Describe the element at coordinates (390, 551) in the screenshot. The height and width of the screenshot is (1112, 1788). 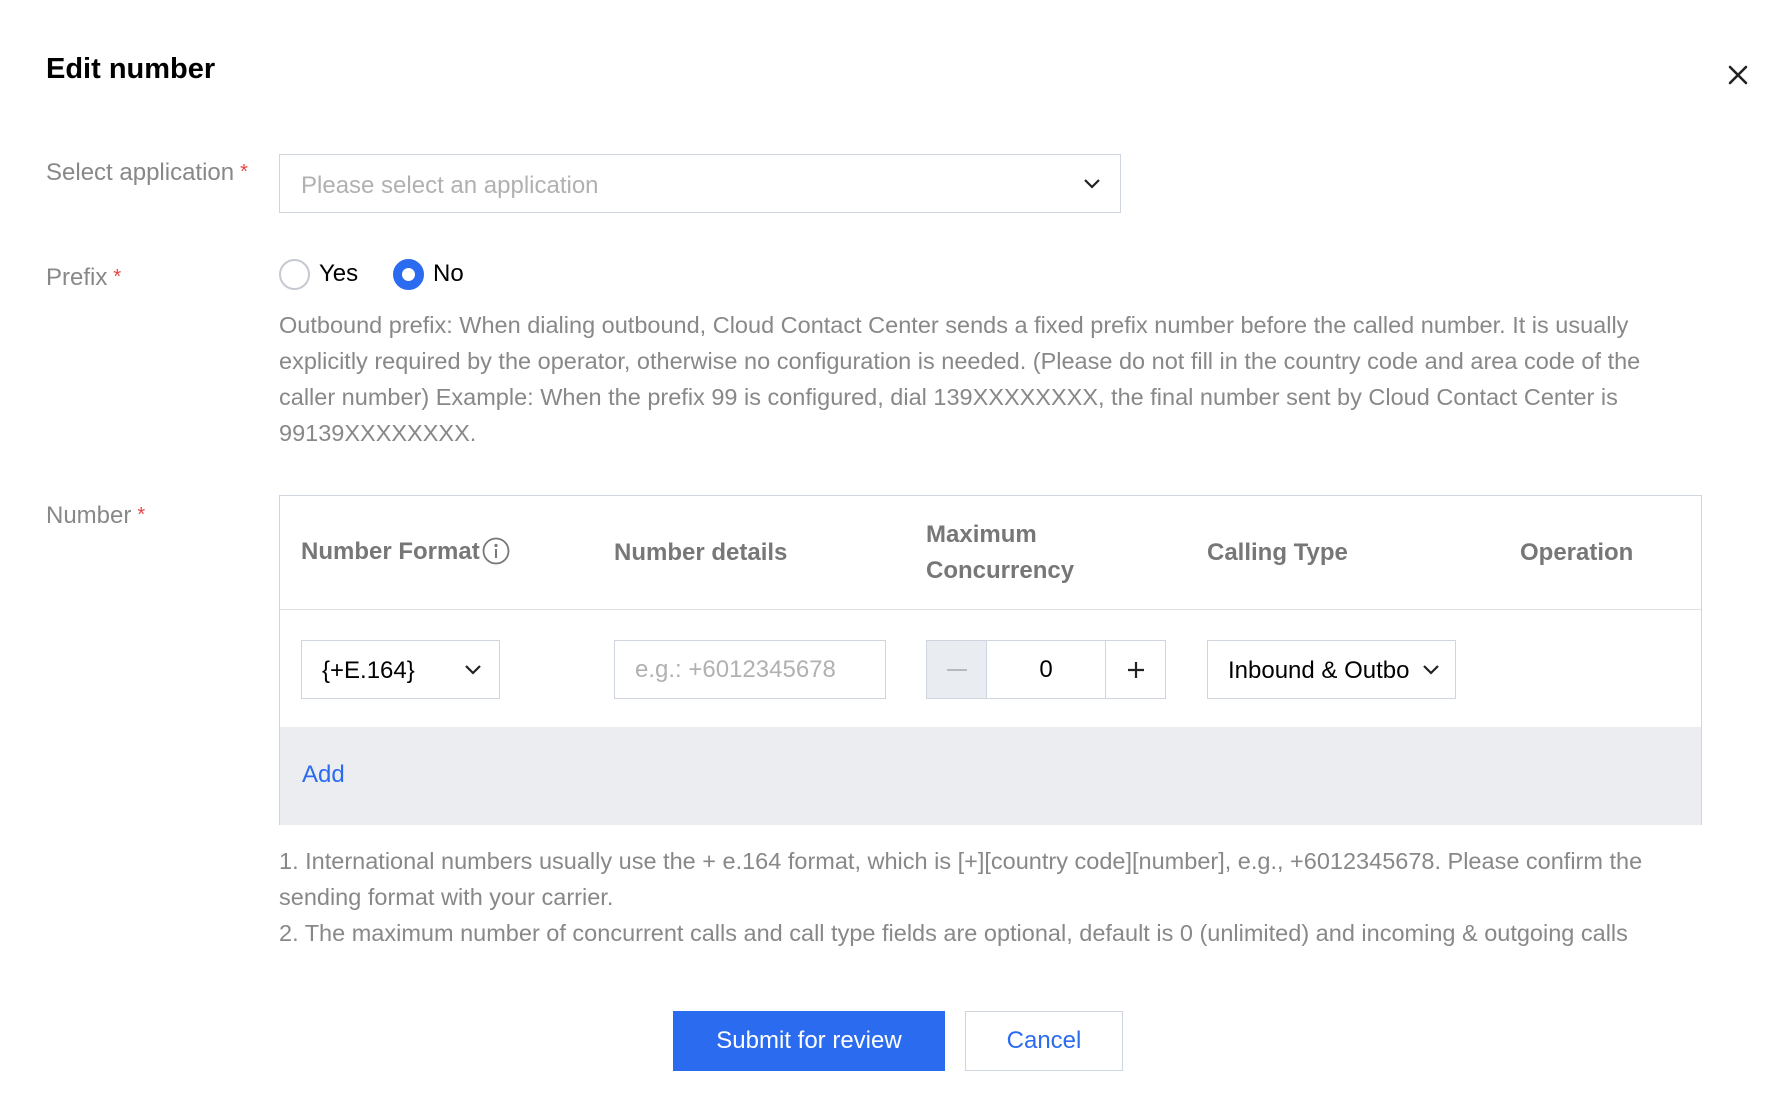
I see `column-number-format-label: Number Format` at that location.